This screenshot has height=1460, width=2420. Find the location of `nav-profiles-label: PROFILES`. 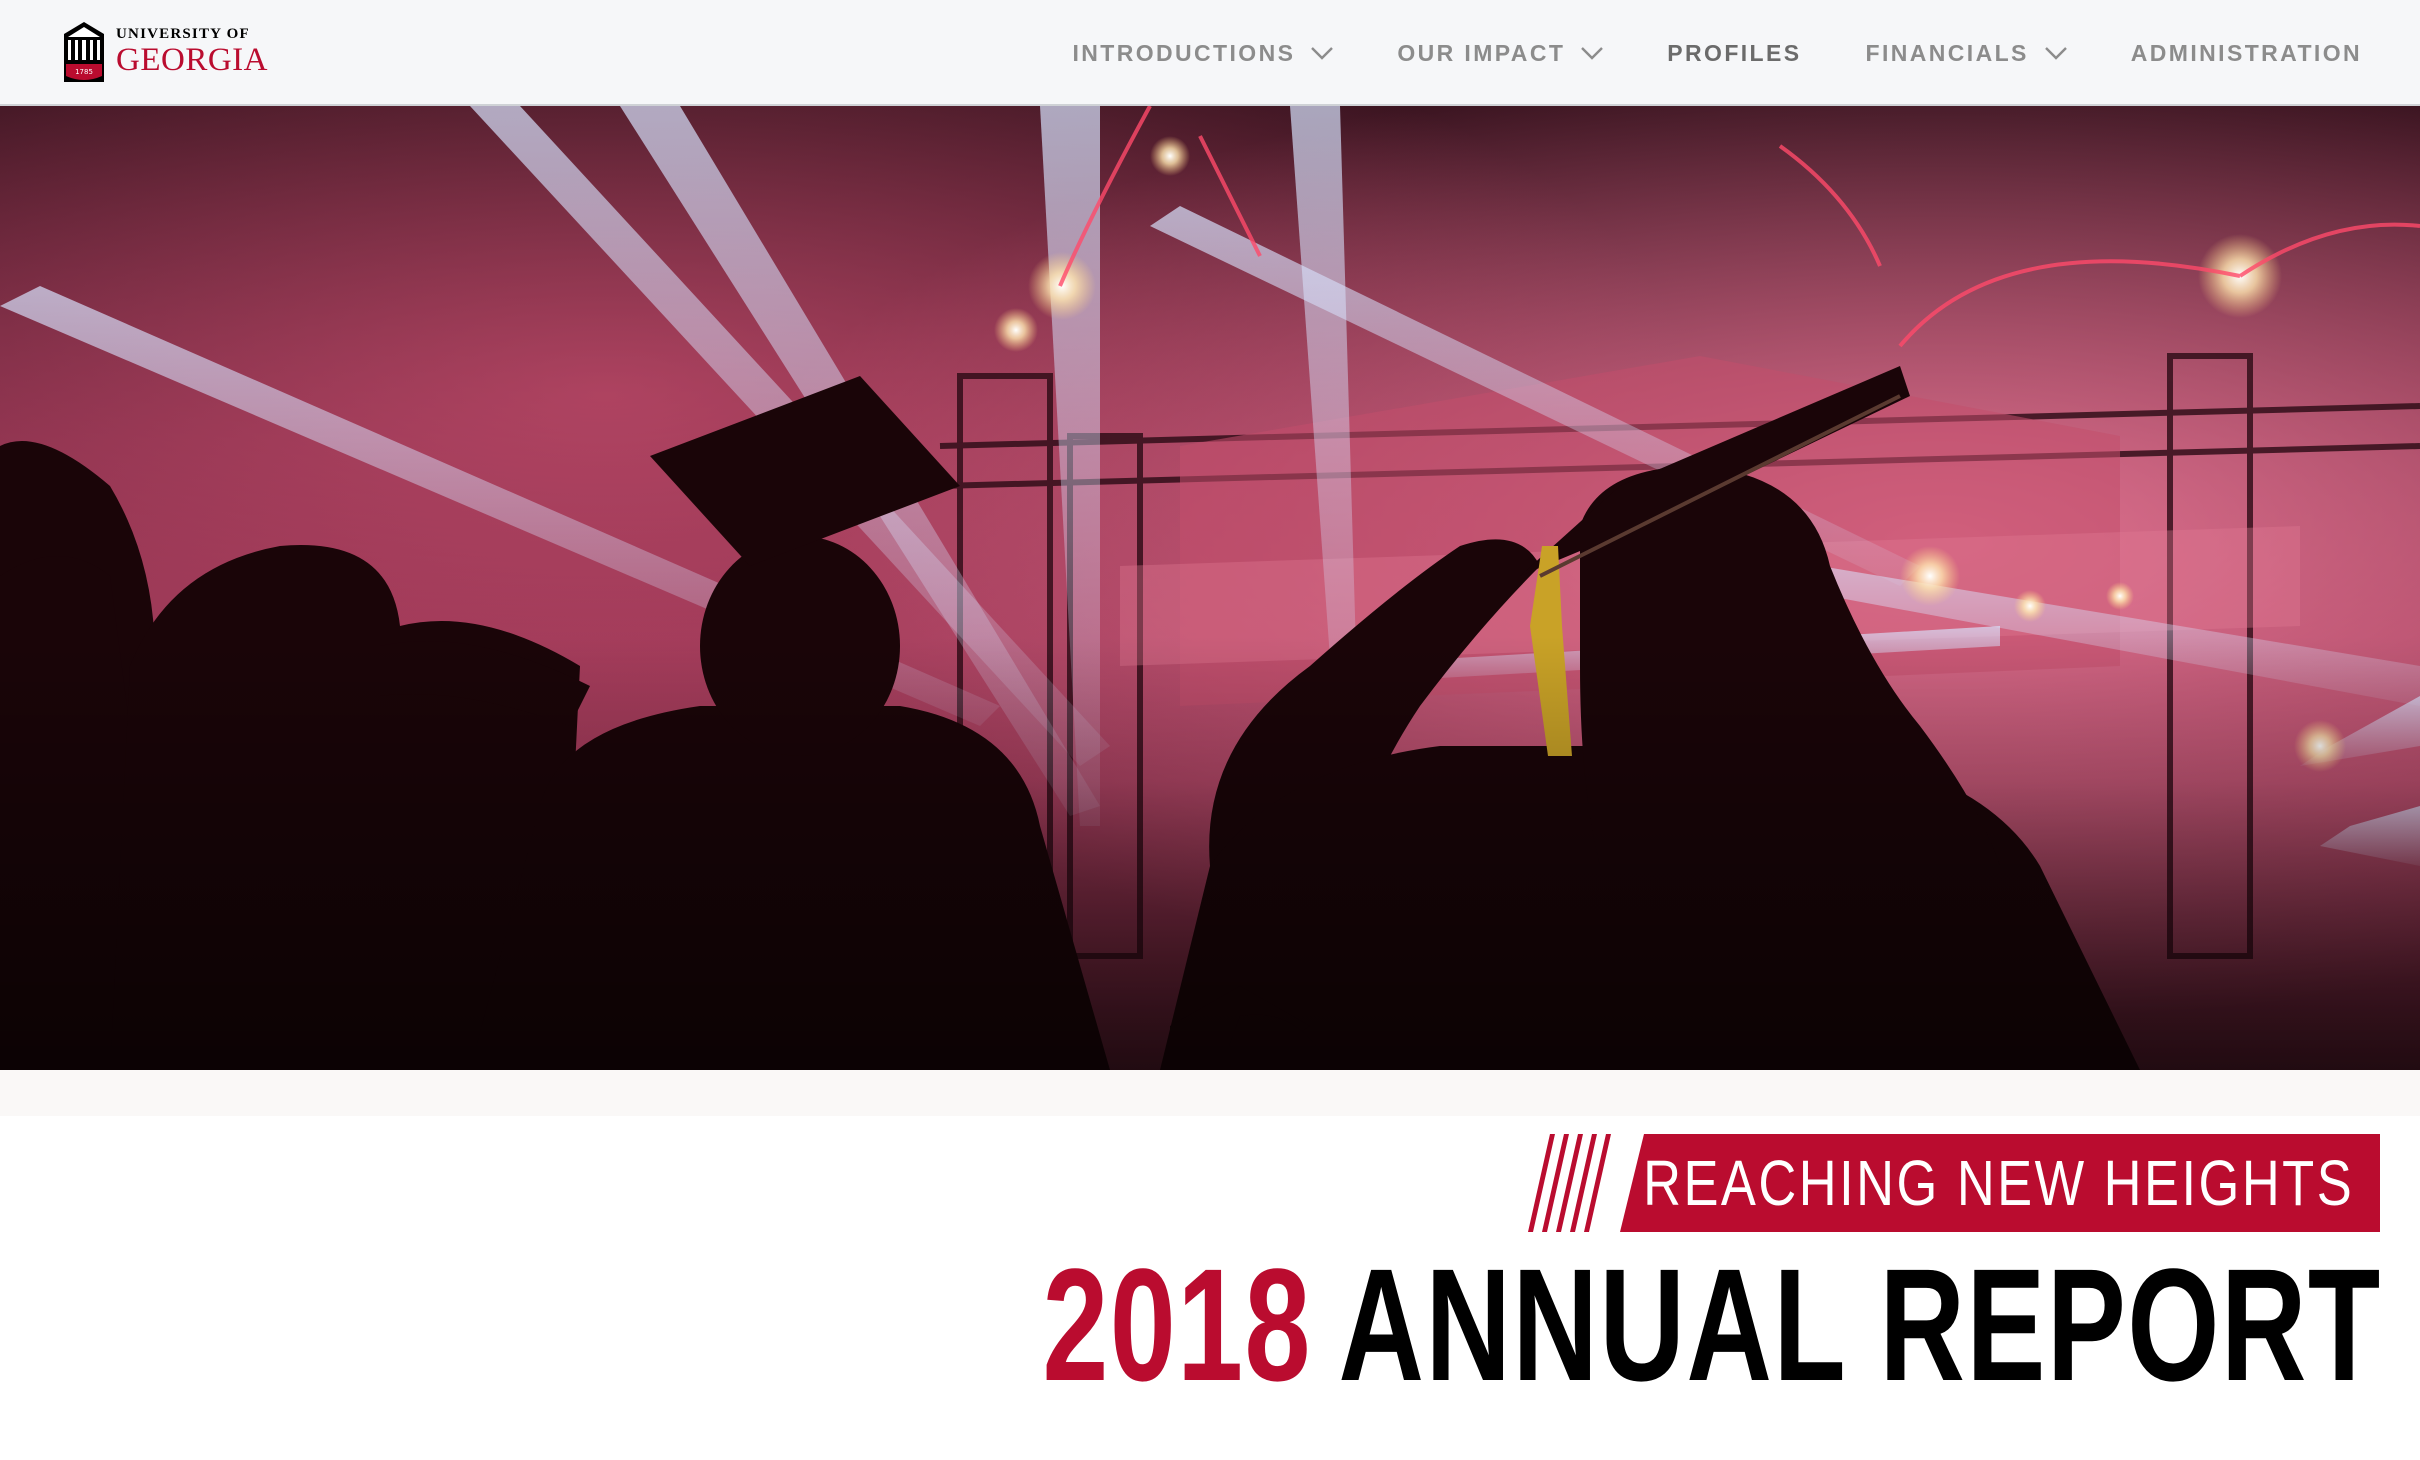

nav-profiles-label: PROFILES is located at coordinates (1734, 52).